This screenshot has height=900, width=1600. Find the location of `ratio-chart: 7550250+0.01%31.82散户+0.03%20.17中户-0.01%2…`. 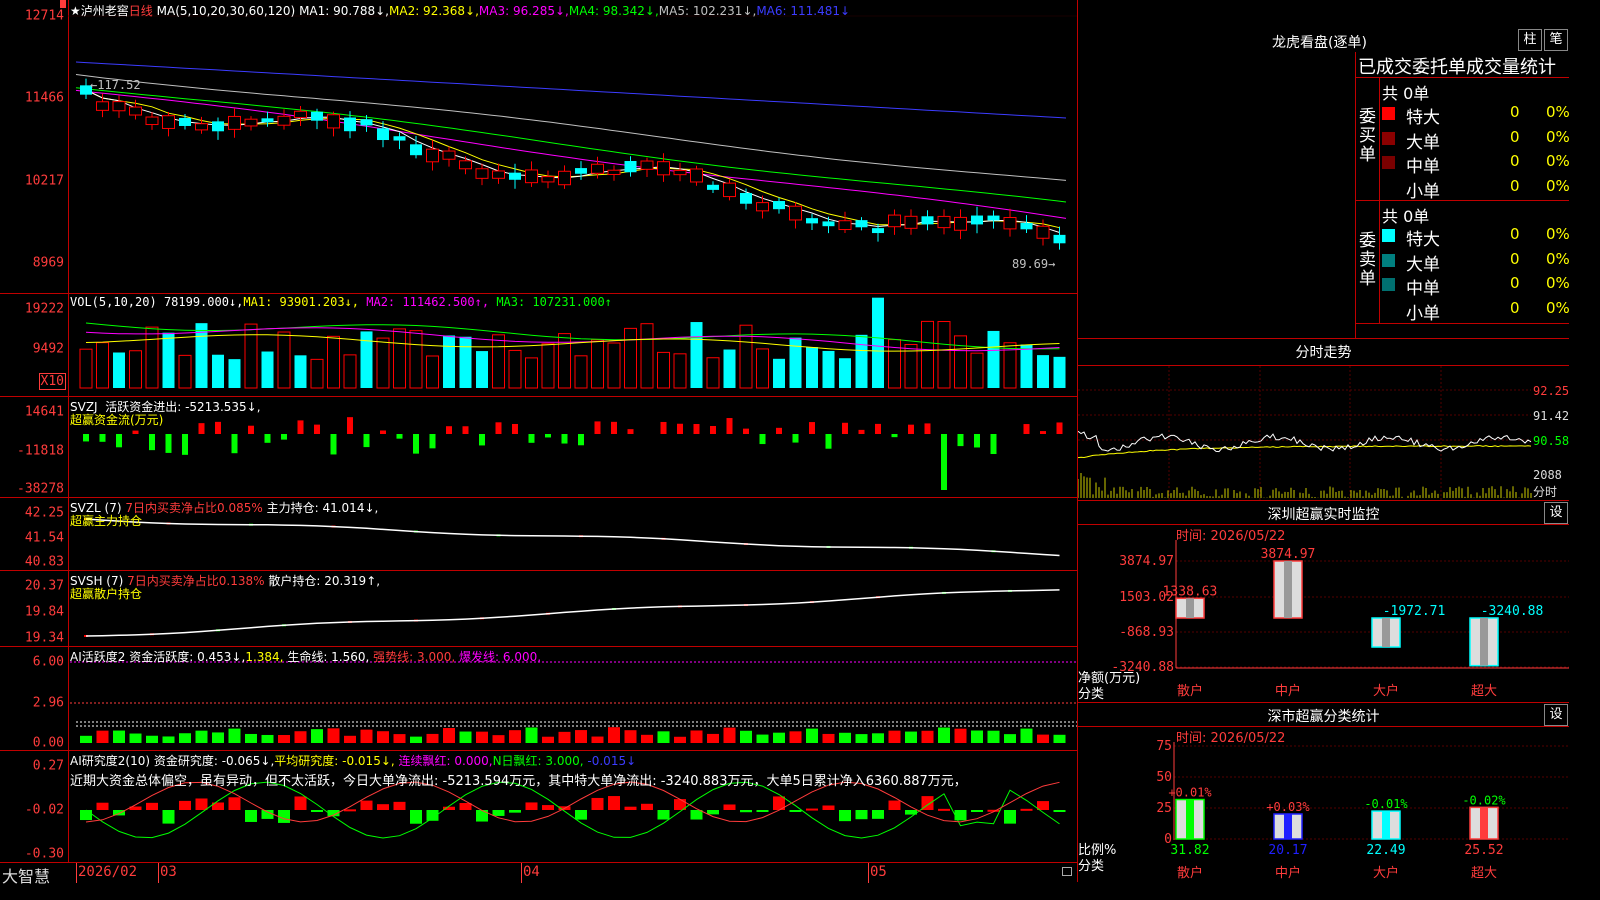

ratio-chart: 7550250+0.01%31.82散户+0.03%20.17中户-0.01%2… is located at coordinates (1323, 792).